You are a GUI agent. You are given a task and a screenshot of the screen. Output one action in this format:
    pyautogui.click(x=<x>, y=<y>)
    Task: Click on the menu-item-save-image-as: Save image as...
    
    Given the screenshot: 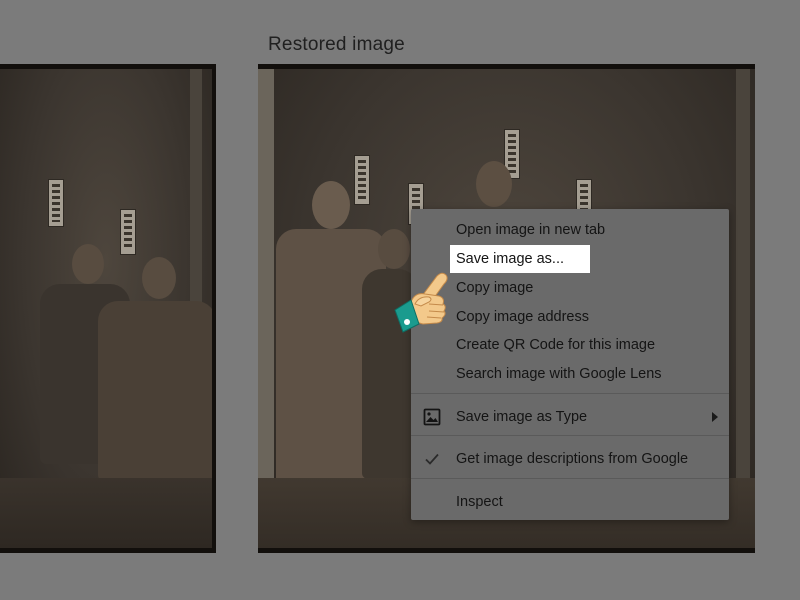 What is the action you would take?
    pyautogui.click(x=570, y=259)
    